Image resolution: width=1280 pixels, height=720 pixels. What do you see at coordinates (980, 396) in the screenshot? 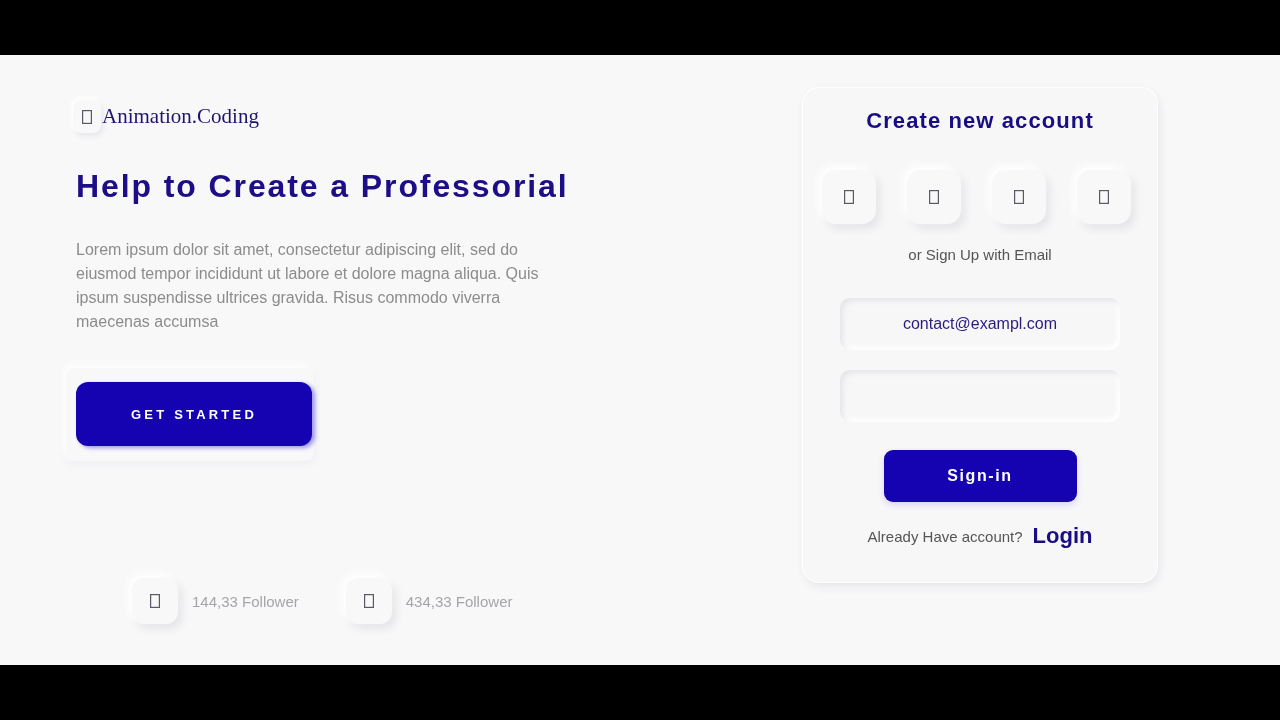
I see `password-field` at bounding box center [980, 396].